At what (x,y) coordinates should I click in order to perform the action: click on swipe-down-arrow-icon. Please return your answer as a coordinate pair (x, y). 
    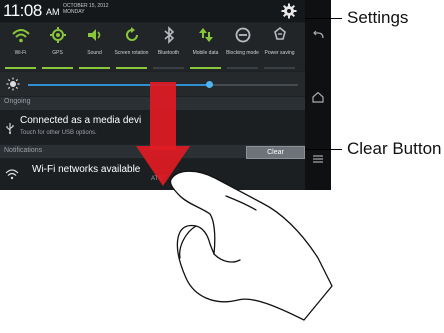
    Looking at the image, I should click on (163, 134).